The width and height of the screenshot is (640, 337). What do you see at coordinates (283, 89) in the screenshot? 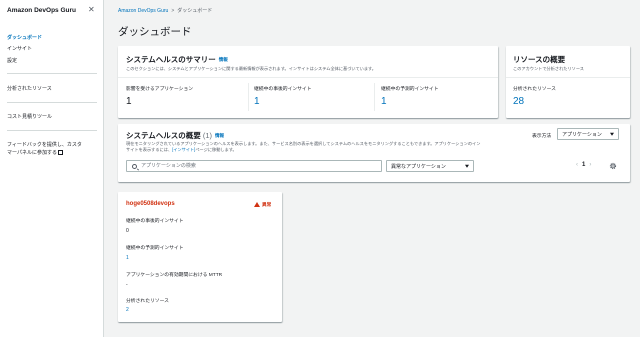
I see `metric-label-reactive-insights: 継続中の事後的インサイト` at bounding box center [283, 89].